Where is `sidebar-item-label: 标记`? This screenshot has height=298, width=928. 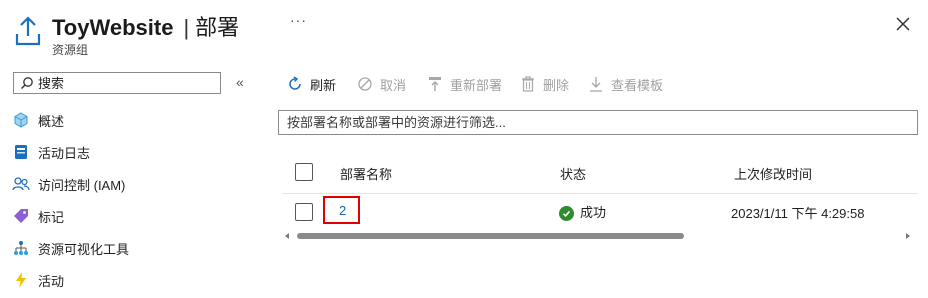 sidebar-item-label: 标记 is located at coordinates (51, 217).